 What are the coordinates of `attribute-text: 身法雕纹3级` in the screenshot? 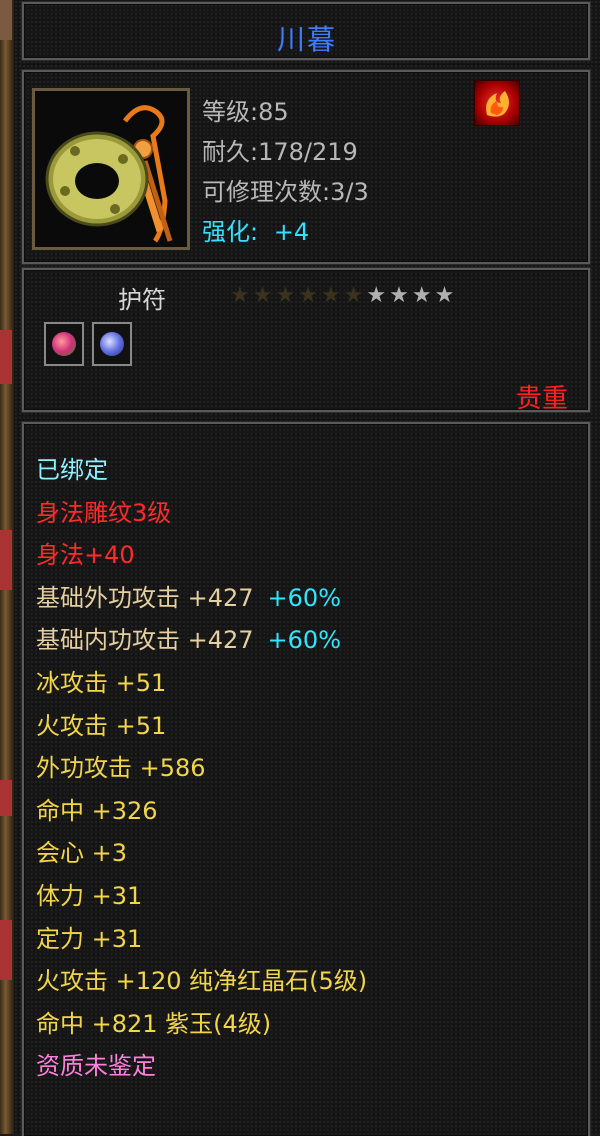 It's located at (104, 512).